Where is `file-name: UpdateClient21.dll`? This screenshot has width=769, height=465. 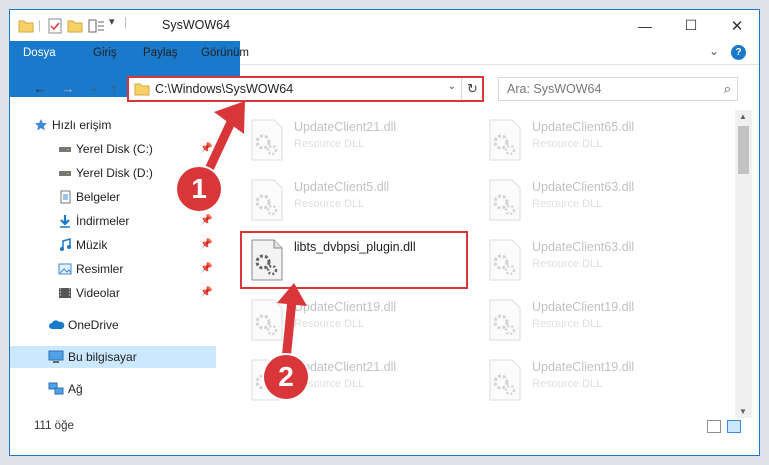
file-name: UpdateClient21.dll is located at coordinates (345, 367).